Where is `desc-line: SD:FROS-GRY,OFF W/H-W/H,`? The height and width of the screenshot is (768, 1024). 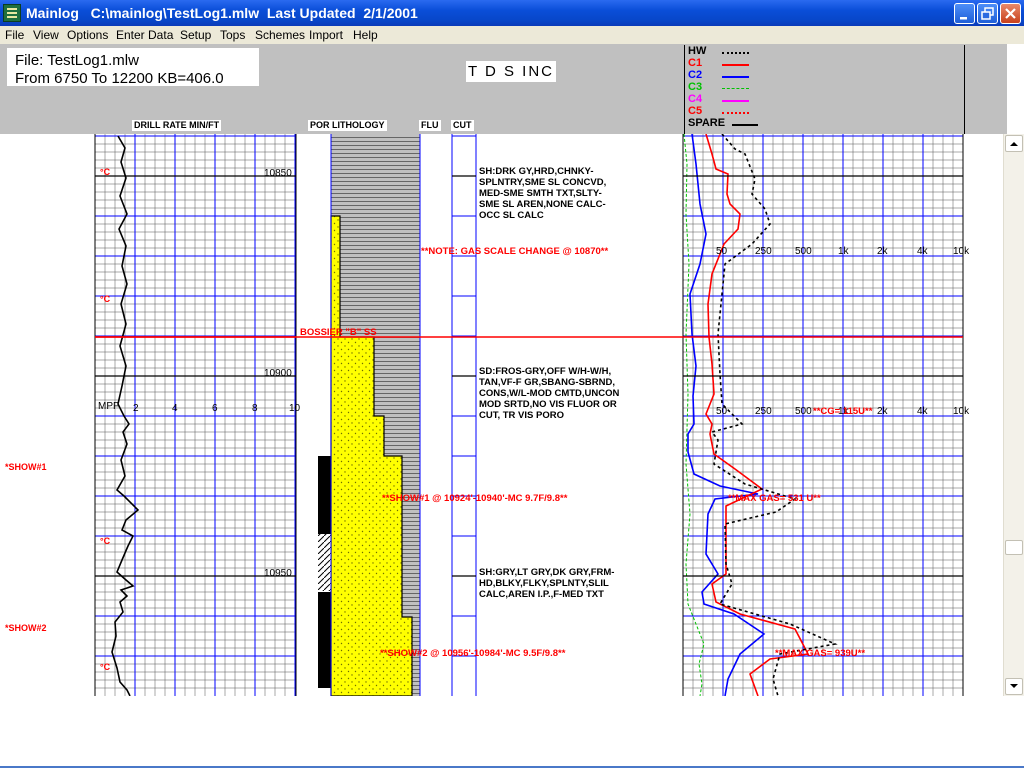
desc-line: SD:FROS-GRY,OFF W/H-W/H, is located at coordinates (545, 371).